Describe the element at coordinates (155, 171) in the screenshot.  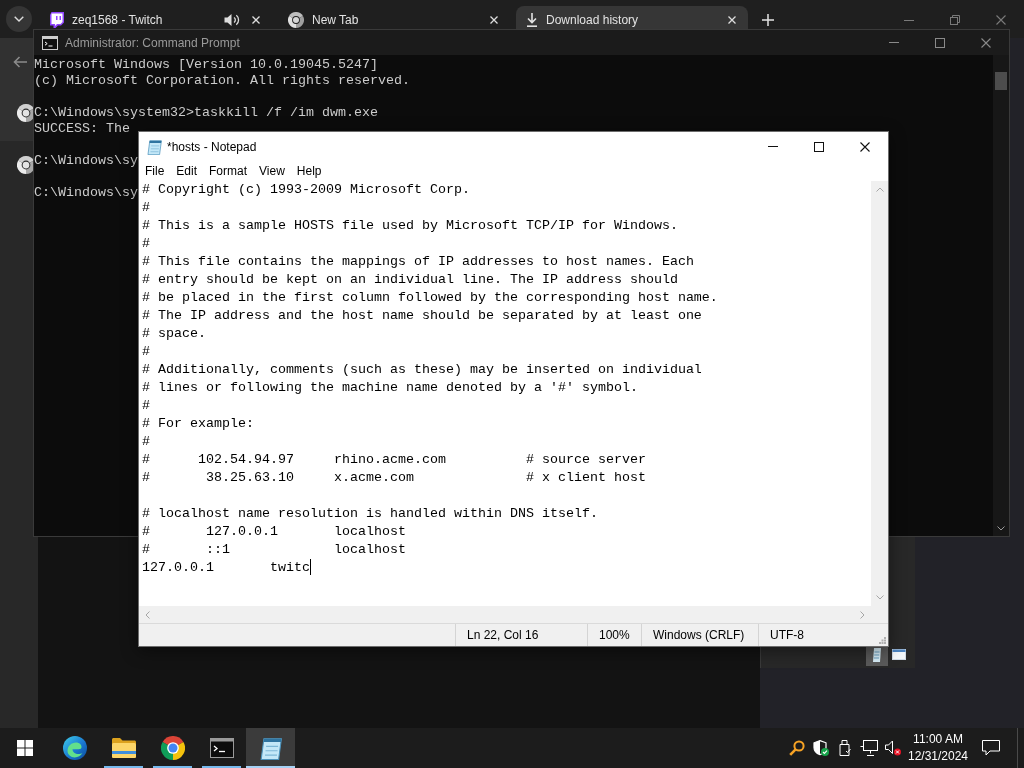
I see `menu-item: File` at that location.